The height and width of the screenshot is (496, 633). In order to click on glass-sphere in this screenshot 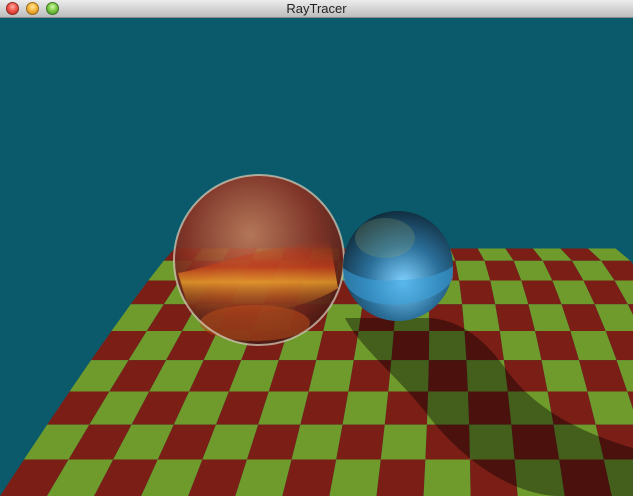, I will do `click(259, 260)`.